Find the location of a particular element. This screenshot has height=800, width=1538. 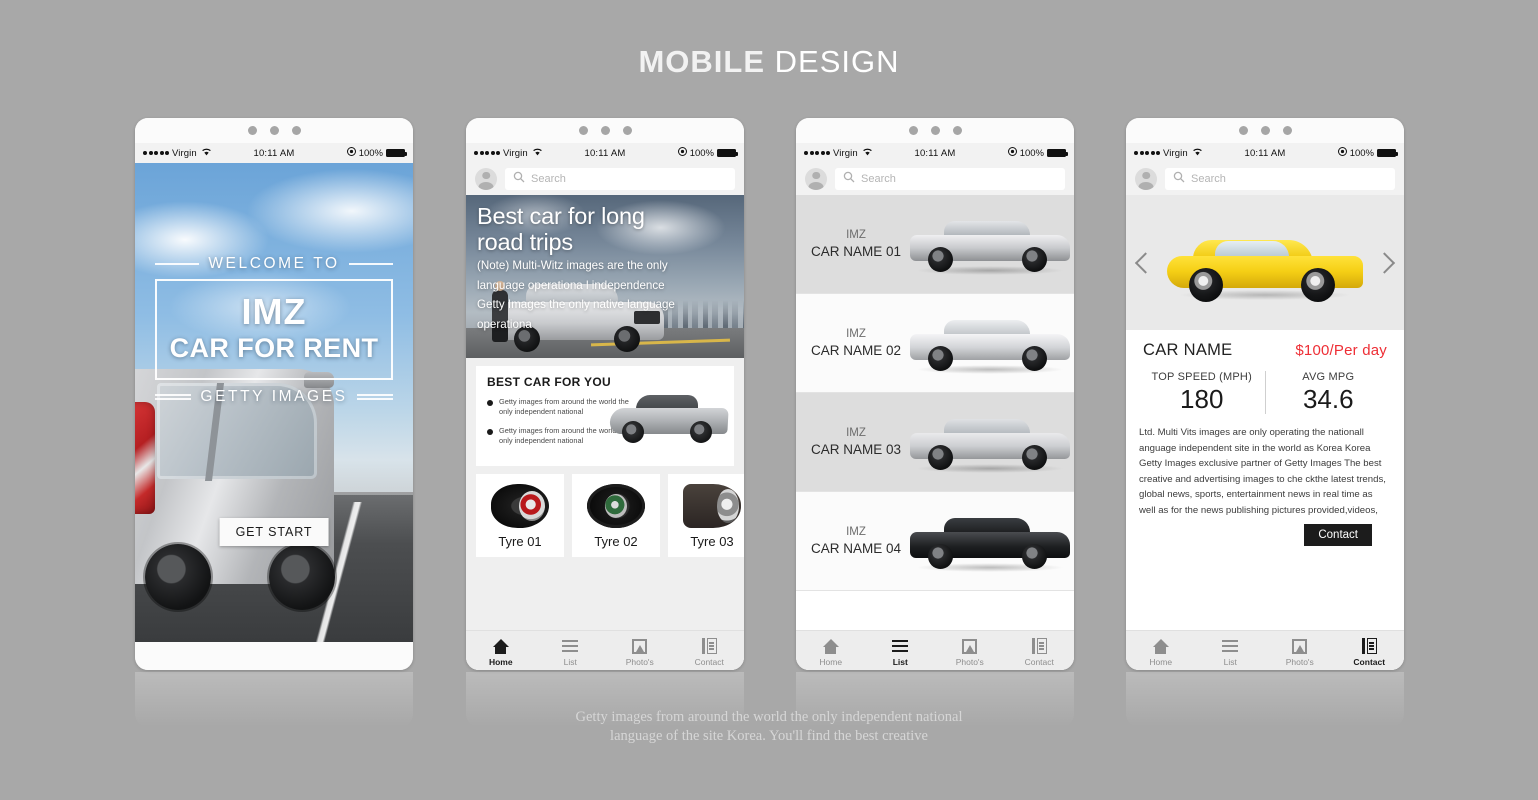

table-row: IMZ CAR NAME 01 is located at coordinates (935, 244).